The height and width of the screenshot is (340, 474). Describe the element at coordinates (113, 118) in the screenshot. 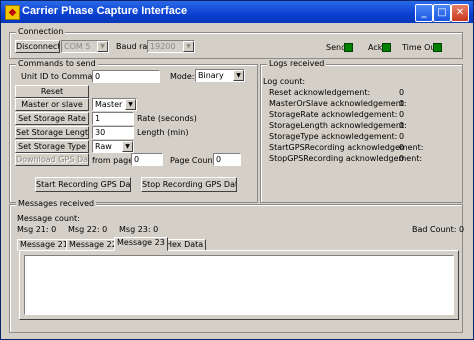

I see `storage-rate-input: 1` at that location.